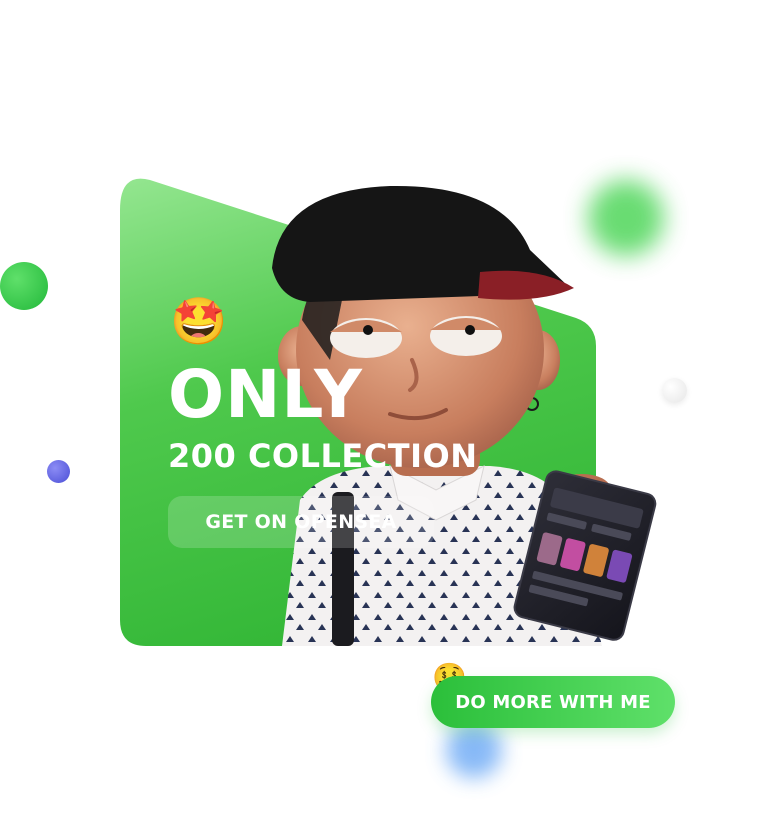 The image size is (768, 815). Describe the element at coordinates (301, 522) in the screenshot. I see `get-on-opensea-button: GET ON OPENSEA` at that location.